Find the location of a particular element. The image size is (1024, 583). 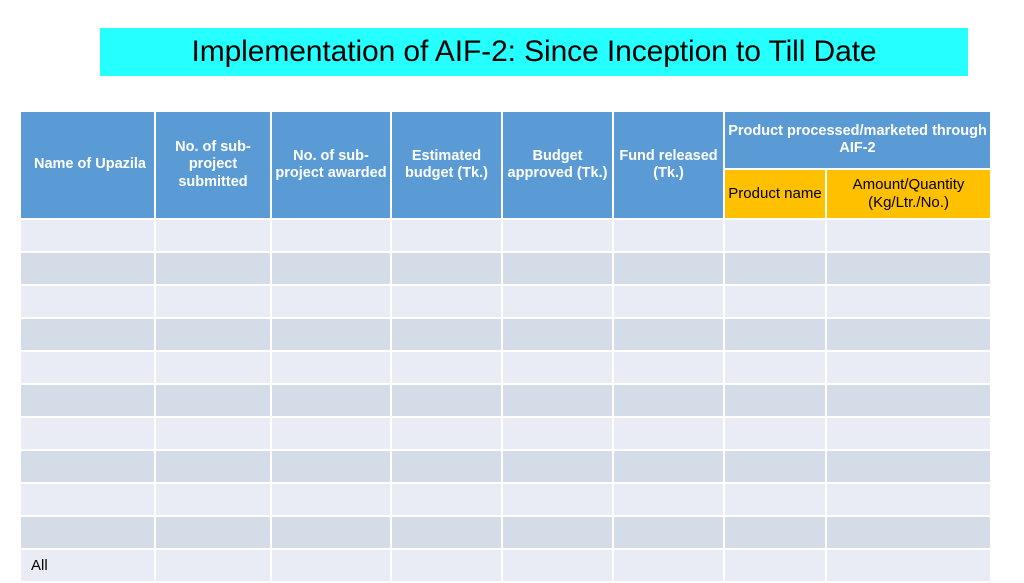

table-row: All is located at coordinates (506, 566).